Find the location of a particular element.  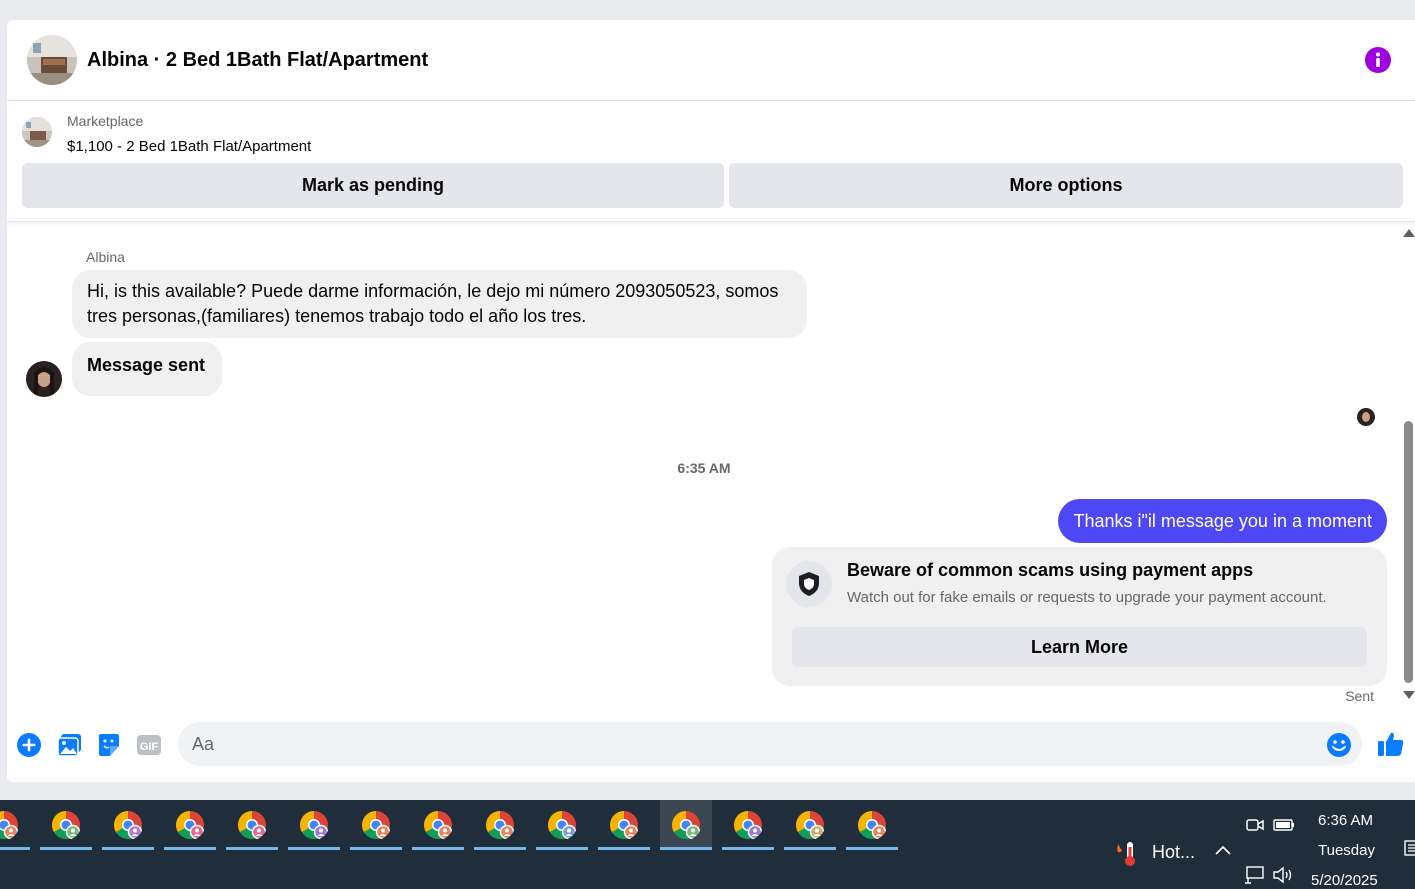

hot-weather-icon is located at coordinates (1126, 853).